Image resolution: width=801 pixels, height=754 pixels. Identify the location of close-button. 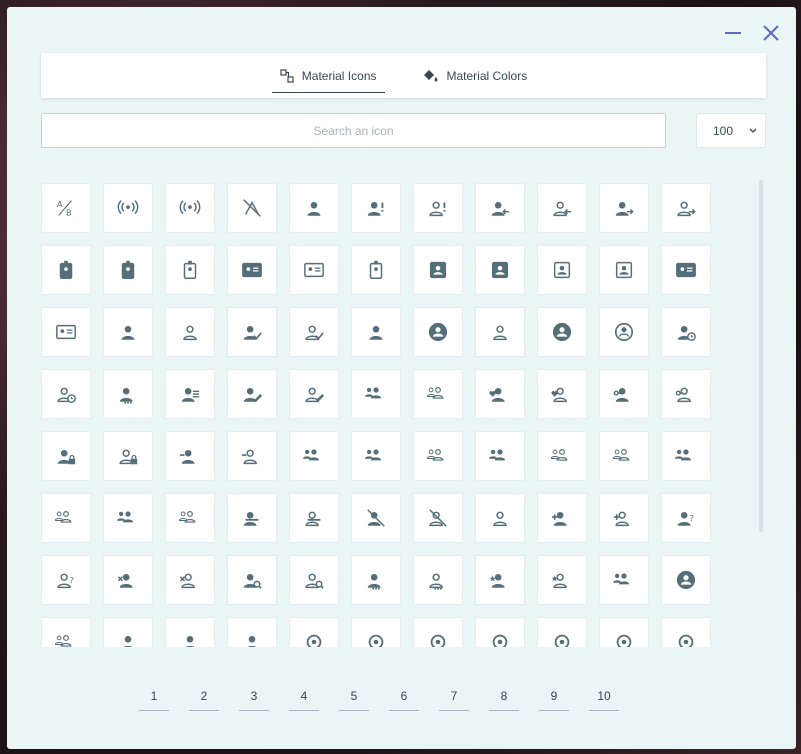
(771, 33).